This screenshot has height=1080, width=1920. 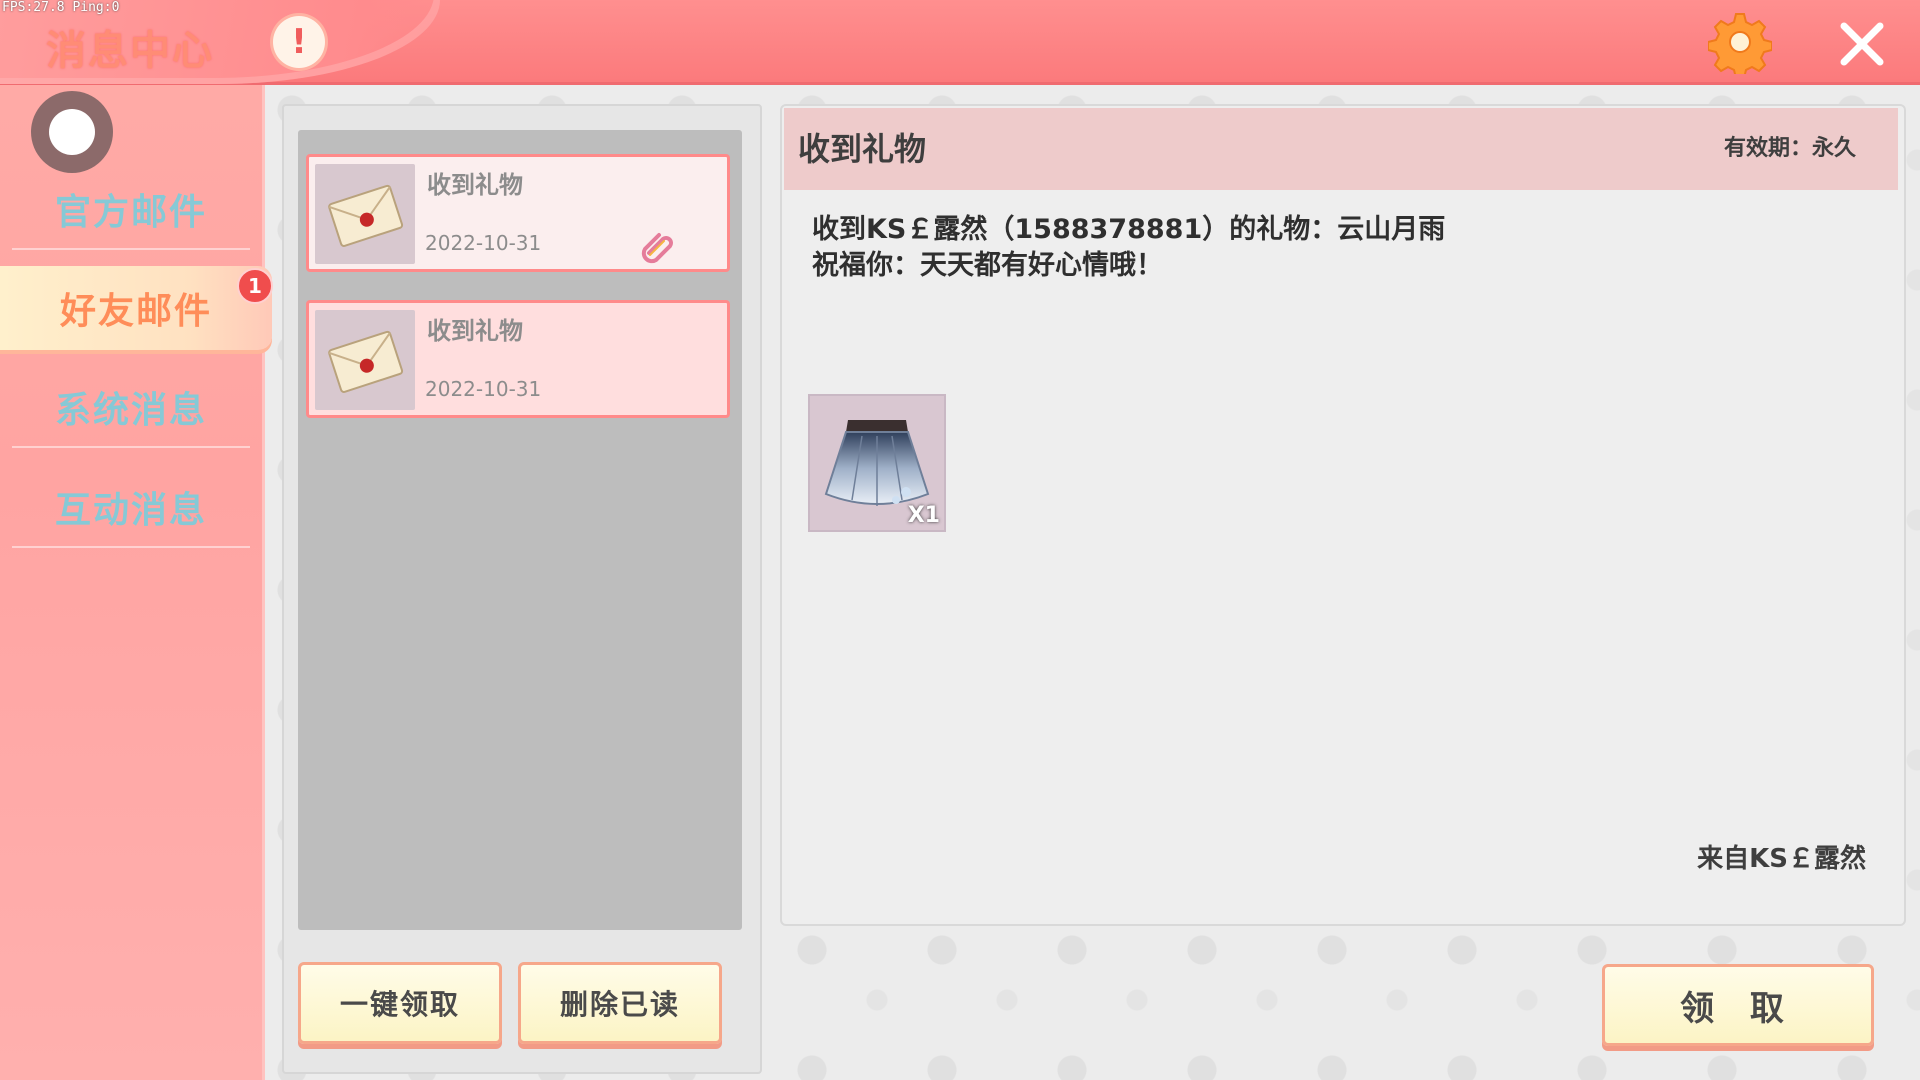 I want to click on gift-item-slot: X1, so click(x=877, y=463).